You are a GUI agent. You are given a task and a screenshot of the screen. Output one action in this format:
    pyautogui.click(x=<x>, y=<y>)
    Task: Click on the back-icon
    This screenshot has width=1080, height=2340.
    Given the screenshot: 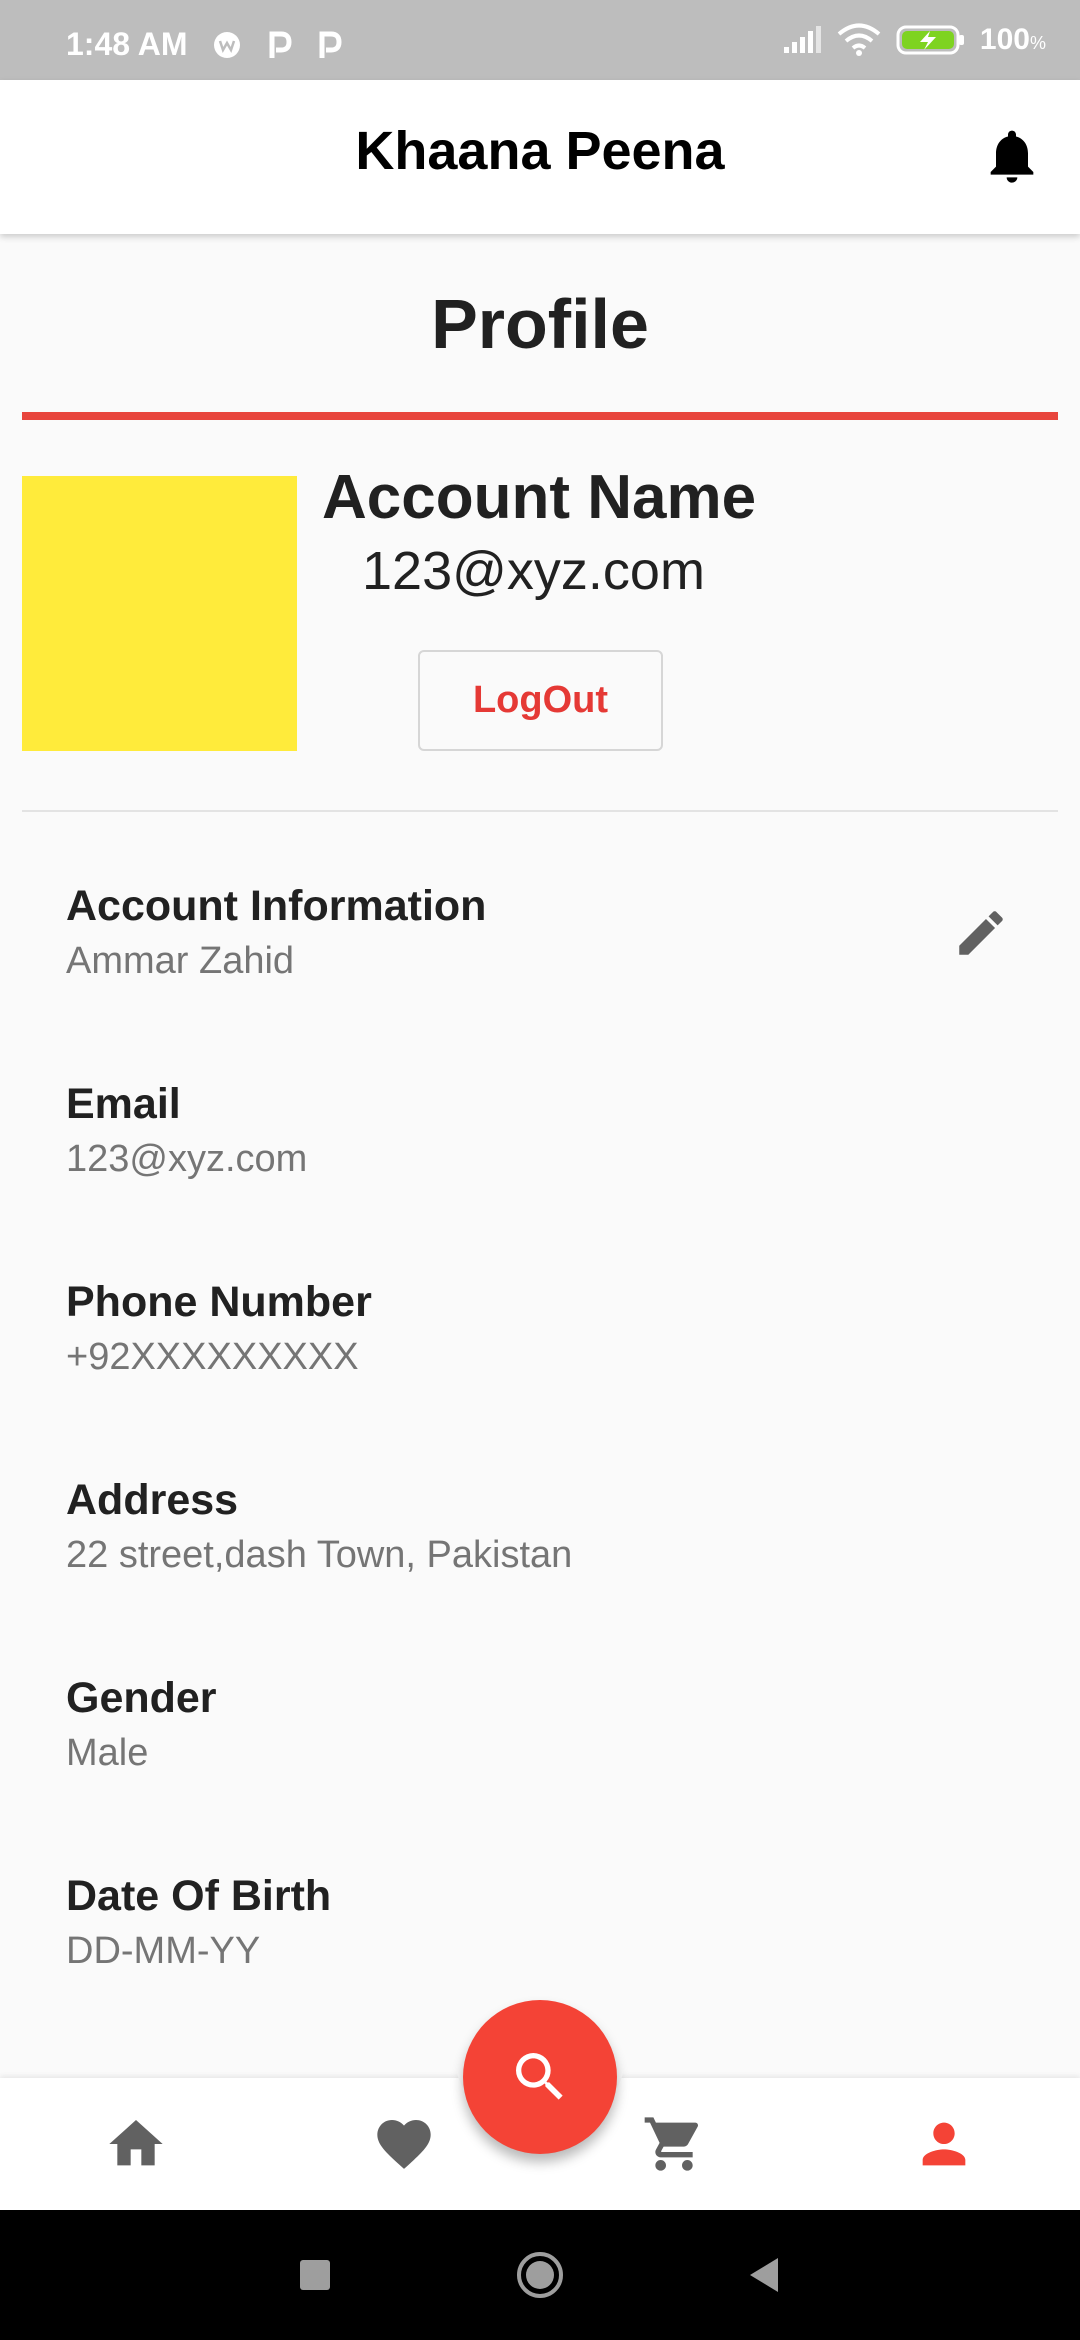 What is the action you would take?
    pyautogui.click(x=765, y=2275)
    